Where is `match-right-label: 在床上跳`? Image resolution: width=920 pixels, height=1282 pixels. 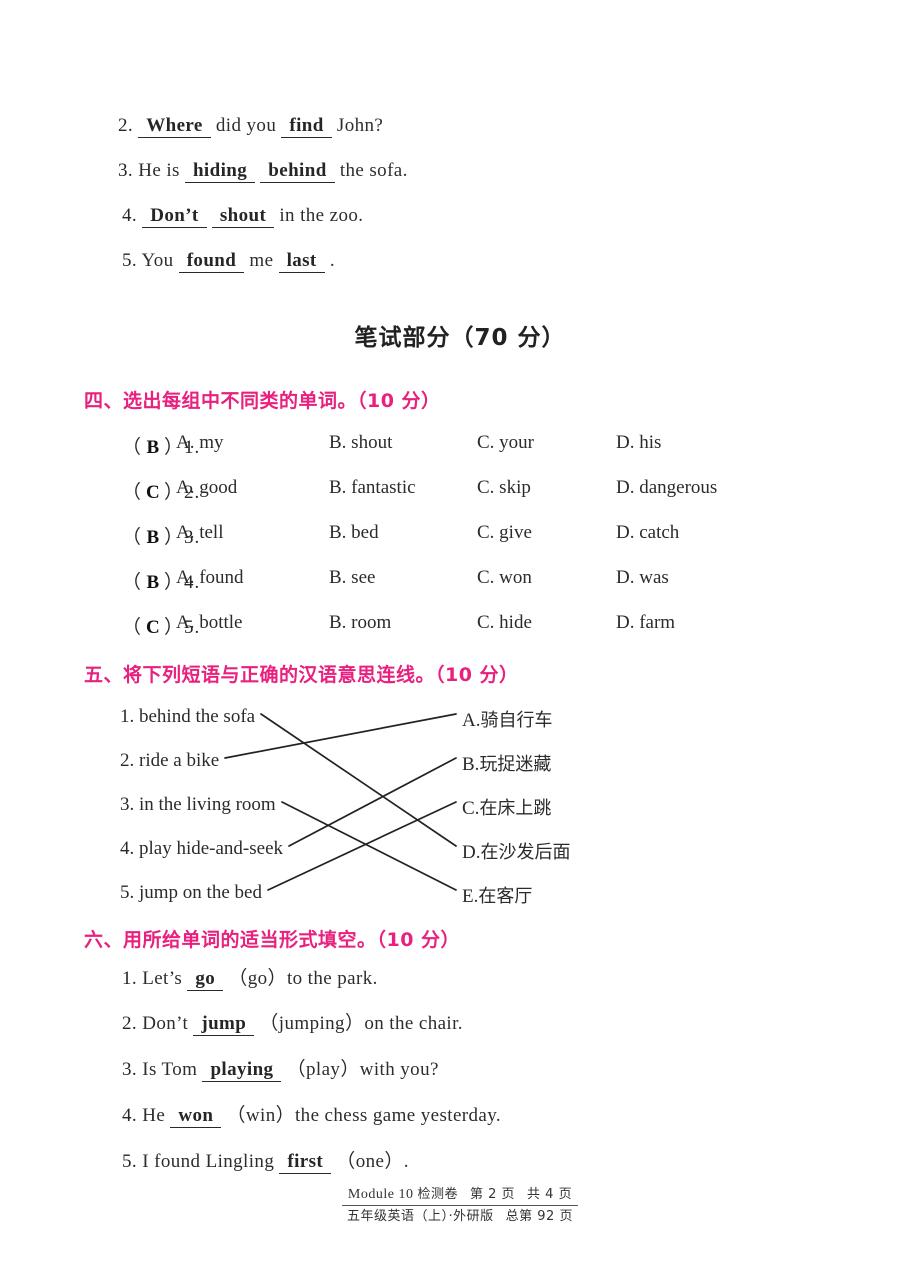
match-right-label: 在床上跳 is located at coordinates (515, 808).